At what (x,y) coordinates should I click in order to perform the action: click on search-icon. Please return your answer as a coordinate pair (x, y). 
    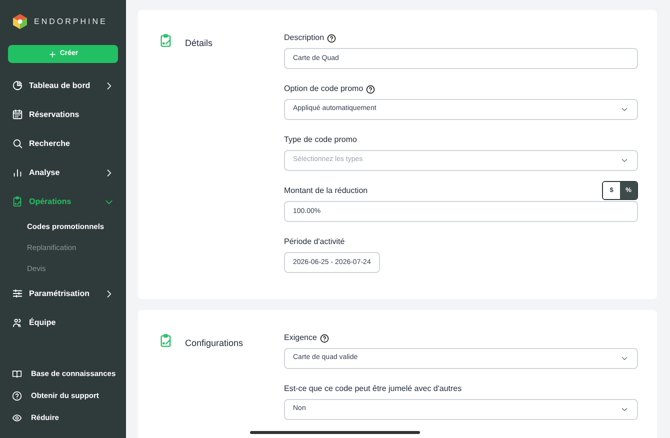
    Looking at the image, I should click on (17, 143).